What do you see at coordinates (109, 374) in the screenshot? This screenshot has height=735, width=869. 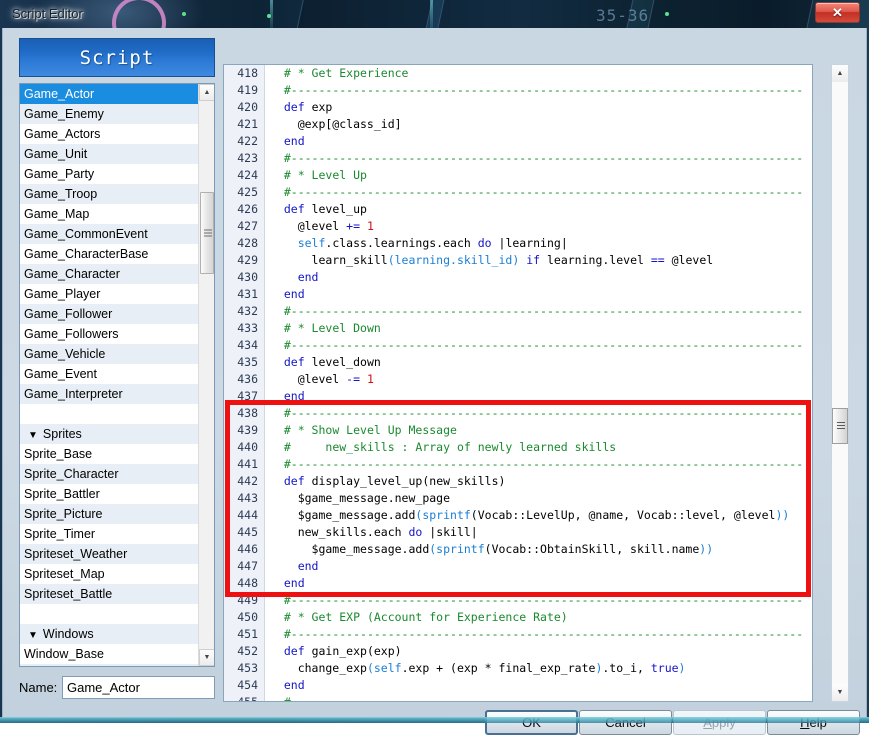 I see `script-list-item: Game_Event` at bounding box center [109, 374].